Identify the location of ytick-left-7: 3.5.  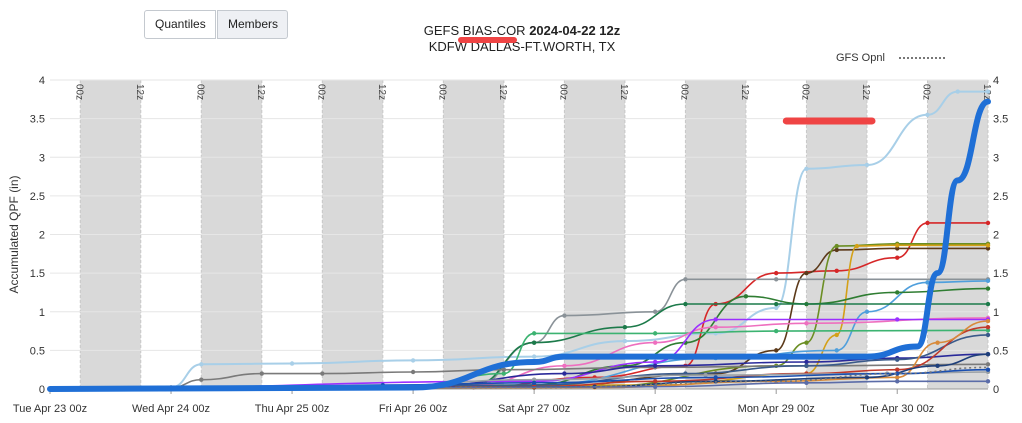
(37, 120).